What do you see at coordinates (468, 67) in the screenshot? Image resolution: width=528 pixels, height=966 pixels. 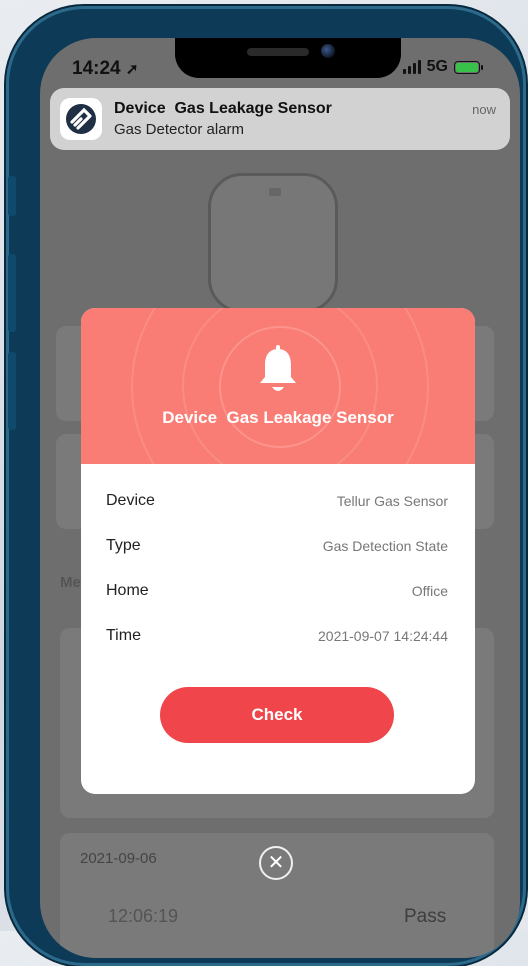 I see `battery-icon` at bounding box center [468, 67].